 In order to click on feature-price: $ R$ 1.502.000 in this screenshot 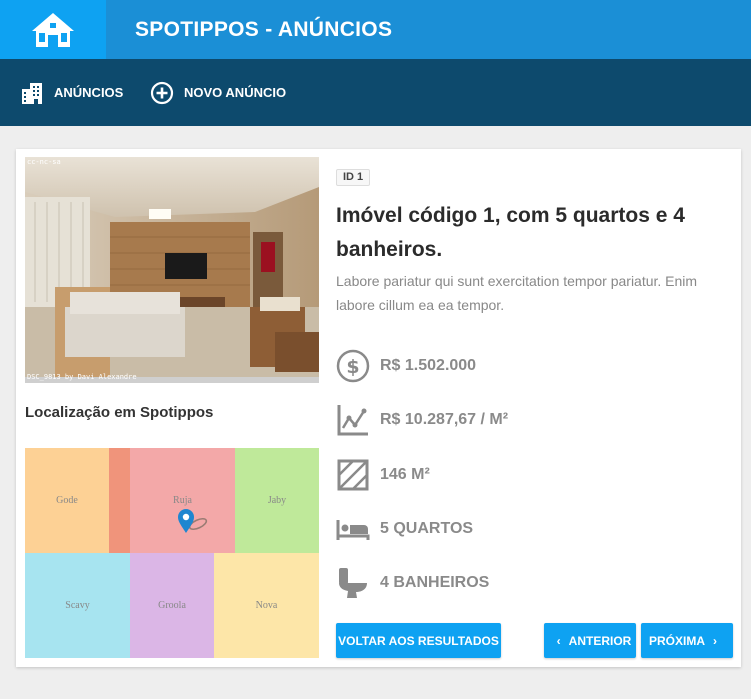, I will do `click(406, 366)`.